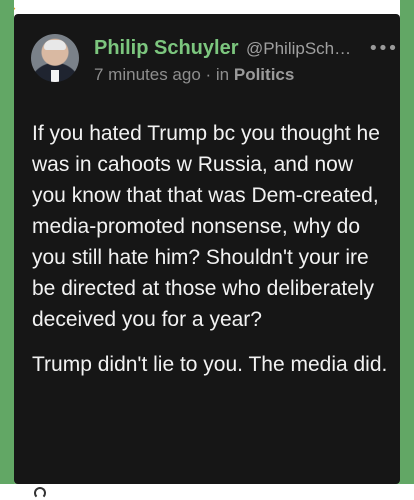  What do you see at coordinates (55, 45) in the screenshot?
I see `avatar-hair` at bounding box center [55, 45].